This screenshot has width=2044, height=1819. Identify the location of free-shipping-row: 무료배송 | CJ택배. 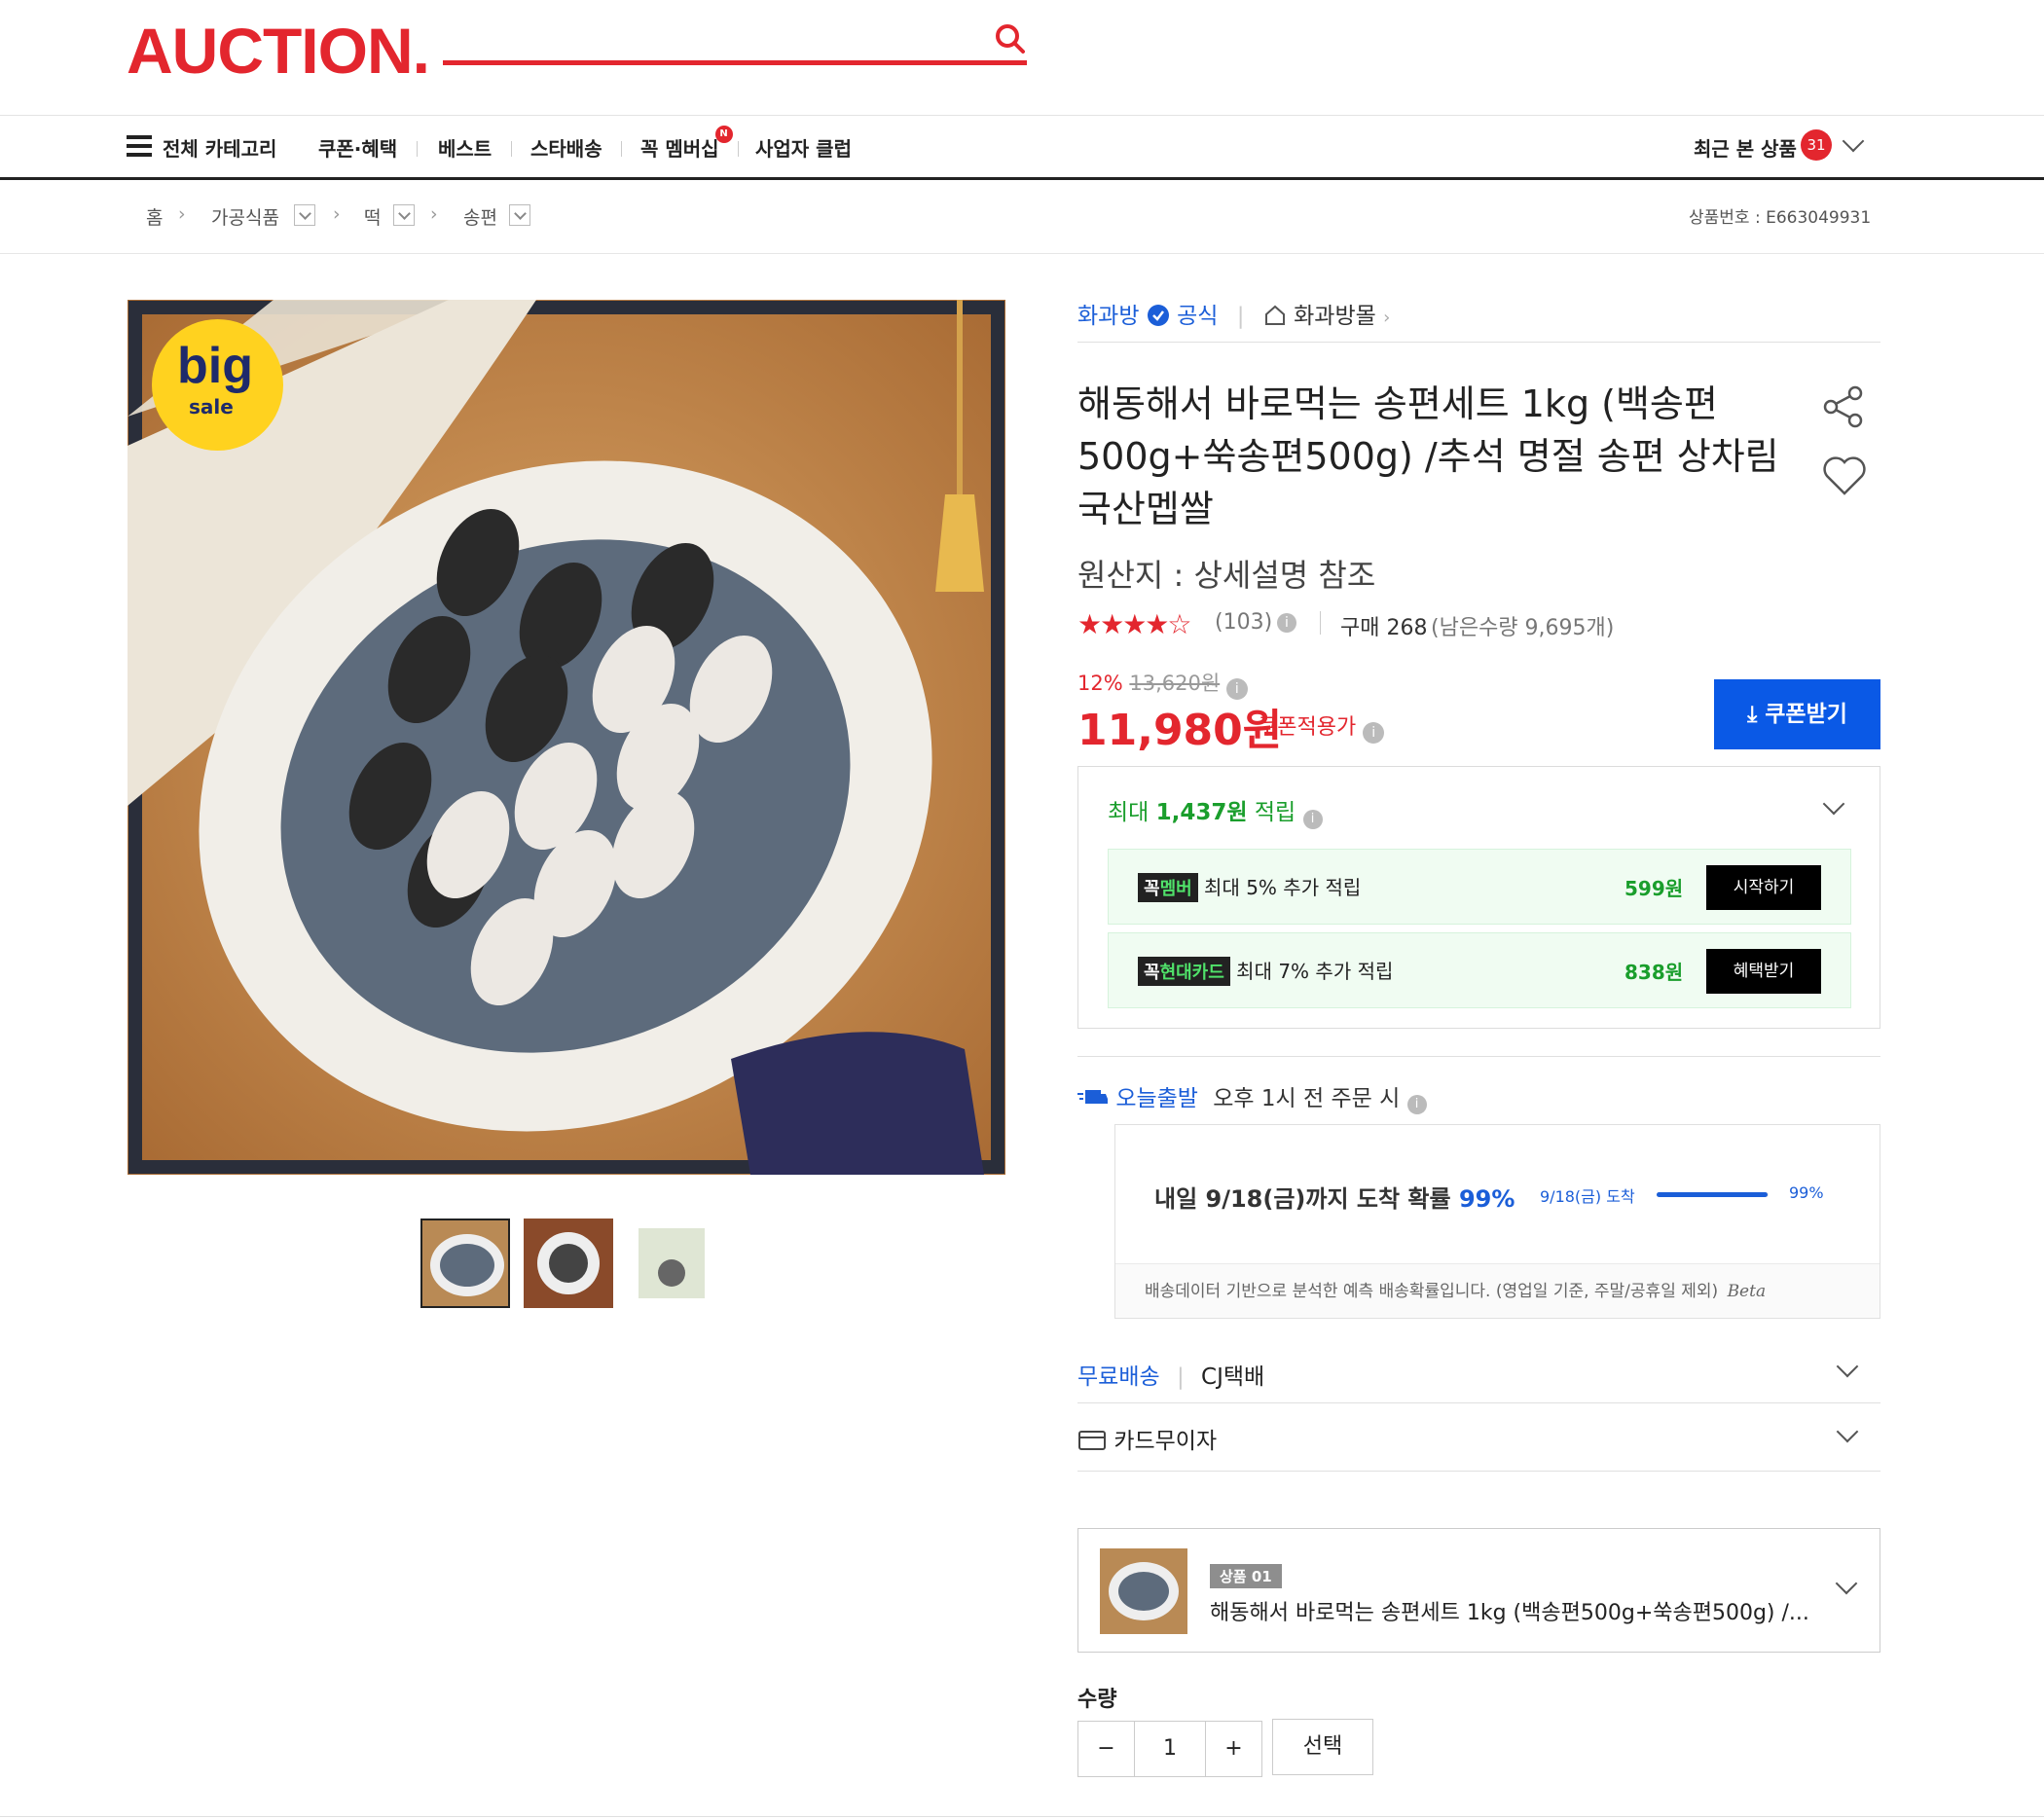
(1171, 1375).